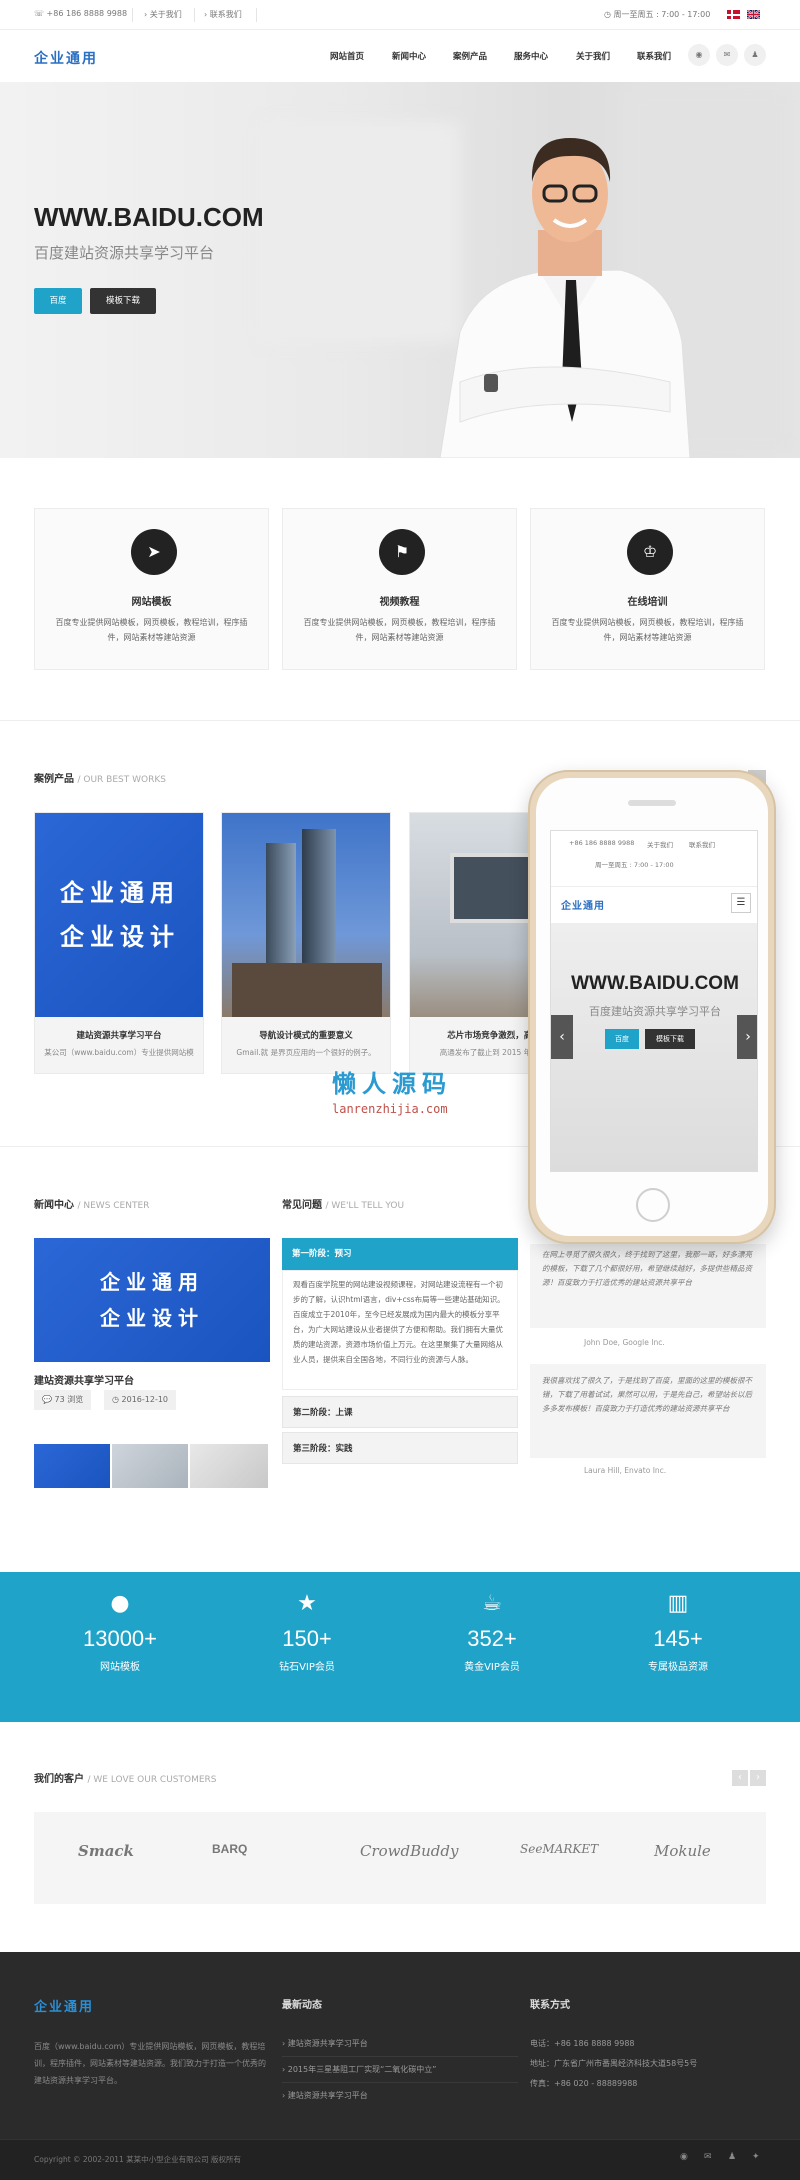 This screenshot has width=800, height=2180. Describe the element at coordinates (660, 845) in the screenshot. I see `phone-screen-about: 关于我们` at that location.